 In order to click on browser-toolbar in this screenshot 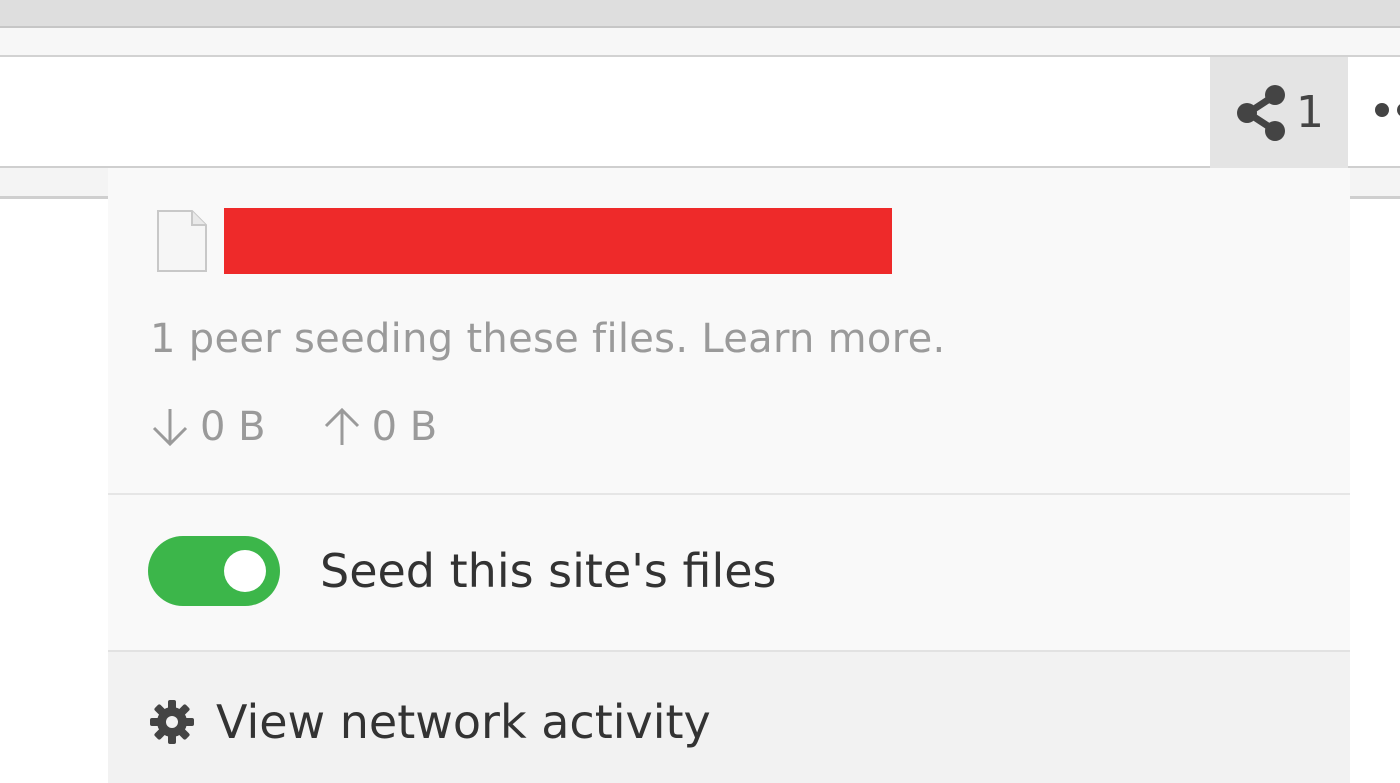, I will do `click(700, 112)`.